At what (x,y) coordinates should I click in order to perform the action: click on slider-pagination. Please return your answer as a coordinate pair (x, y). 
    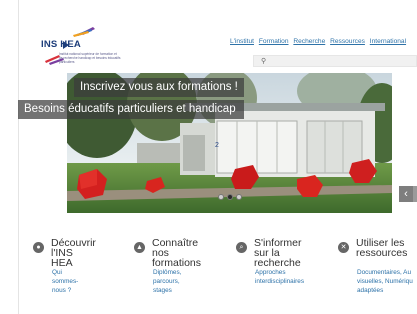
    Looking at the image, I should click on (231, 198).